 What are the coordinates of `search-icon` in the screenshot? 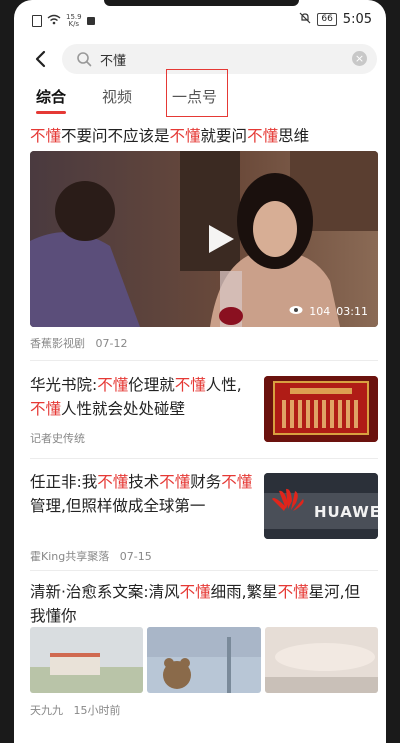 It's located at (84, 61).